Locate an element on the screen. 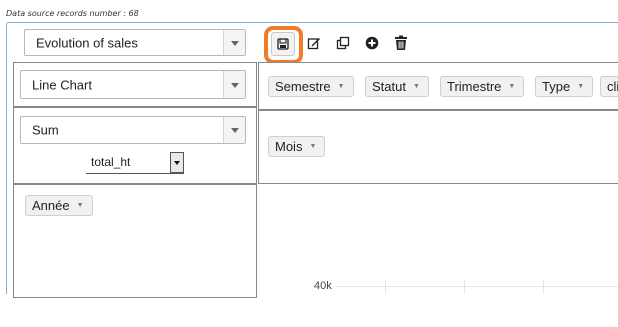 This screenshot has width=618, height=327. field-pill-annee: Année ▼ is located at coordinates (59, 205).